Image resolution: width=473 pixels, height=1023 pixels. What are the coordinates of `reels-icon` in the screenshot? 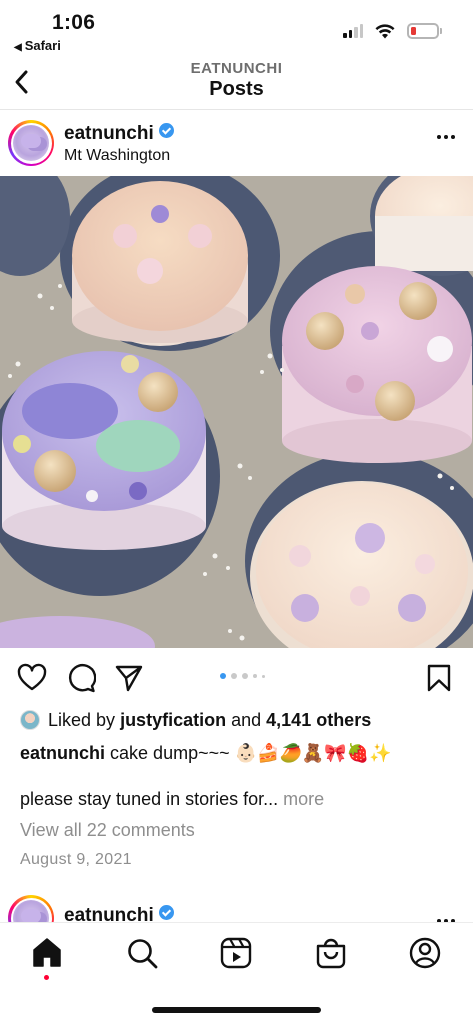 It's located at (236, 953).